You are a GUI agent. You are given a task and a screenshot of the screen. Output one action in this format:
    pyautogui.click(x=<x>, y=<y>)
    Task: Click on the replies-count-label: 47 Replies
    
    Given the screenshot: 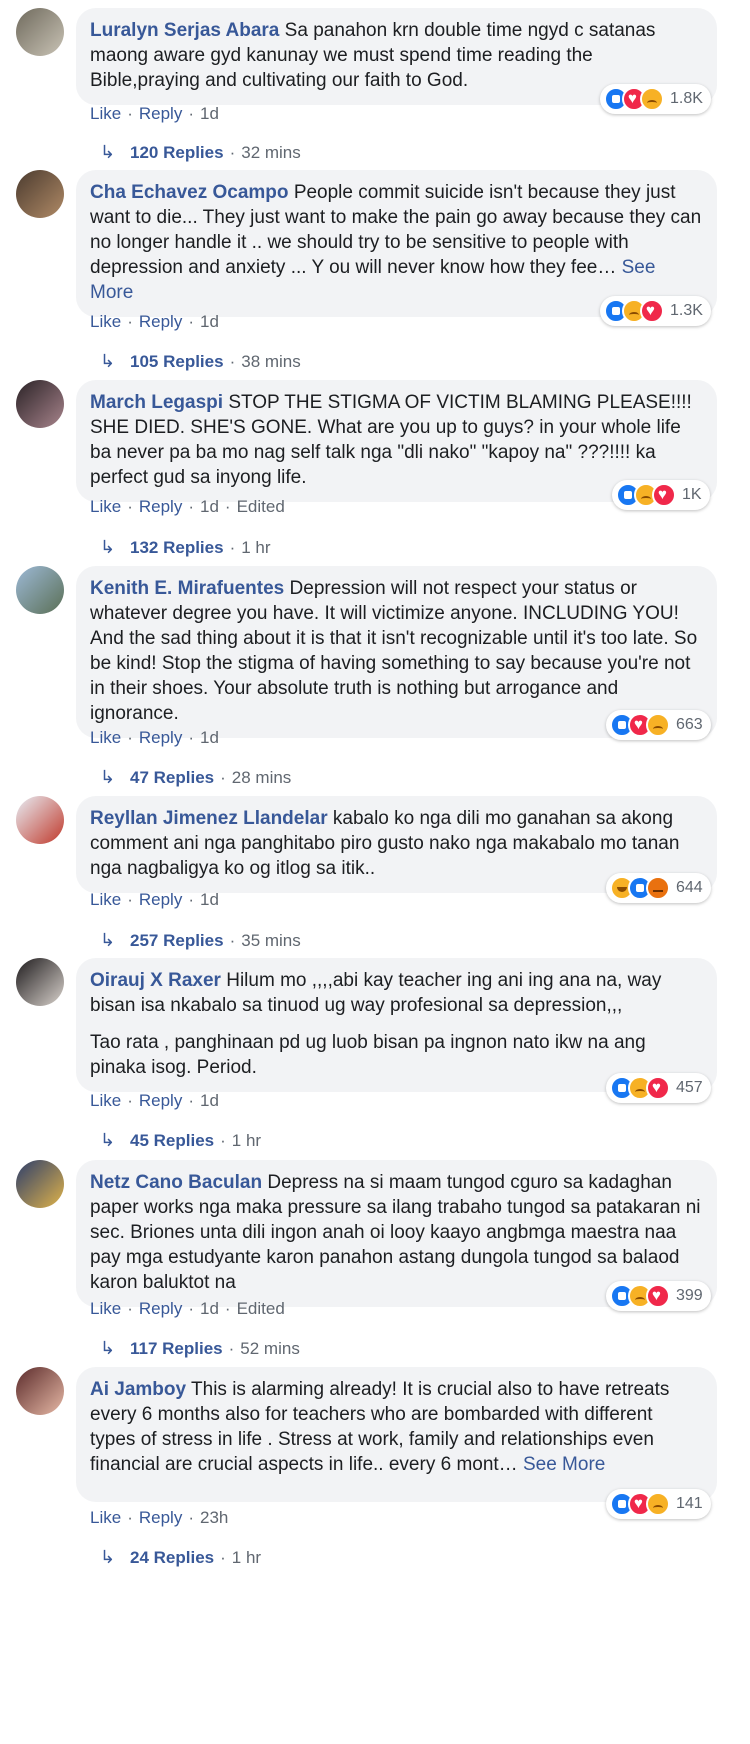 What is the action you would take?
    pyautogui.click(x=172, y=778)
    